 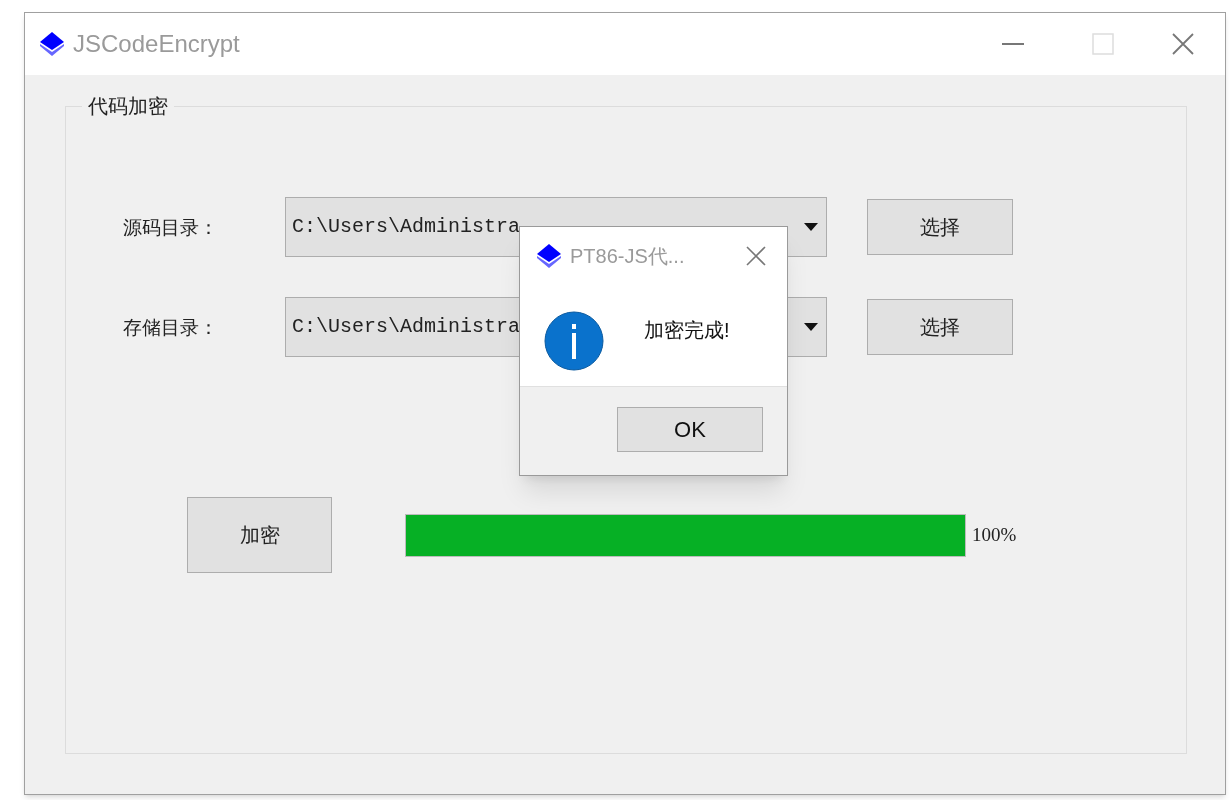 What do you see at coordinates (156, 44) in the screenshot?
I see `window-title: JSCodeEncrypt` at bounding box center [156, 44].